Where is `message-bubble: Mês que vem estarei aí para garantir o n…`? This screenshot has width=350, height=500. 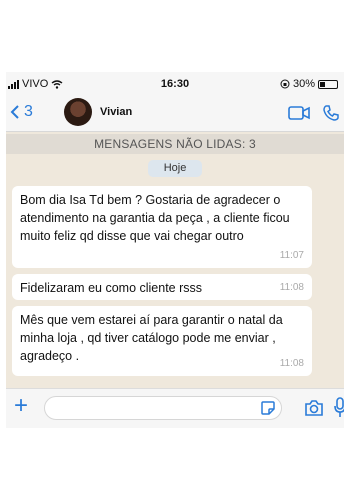
message-bubble: Mês que vem estarei aí para garantir o n… is located at coordinates (162, 341).